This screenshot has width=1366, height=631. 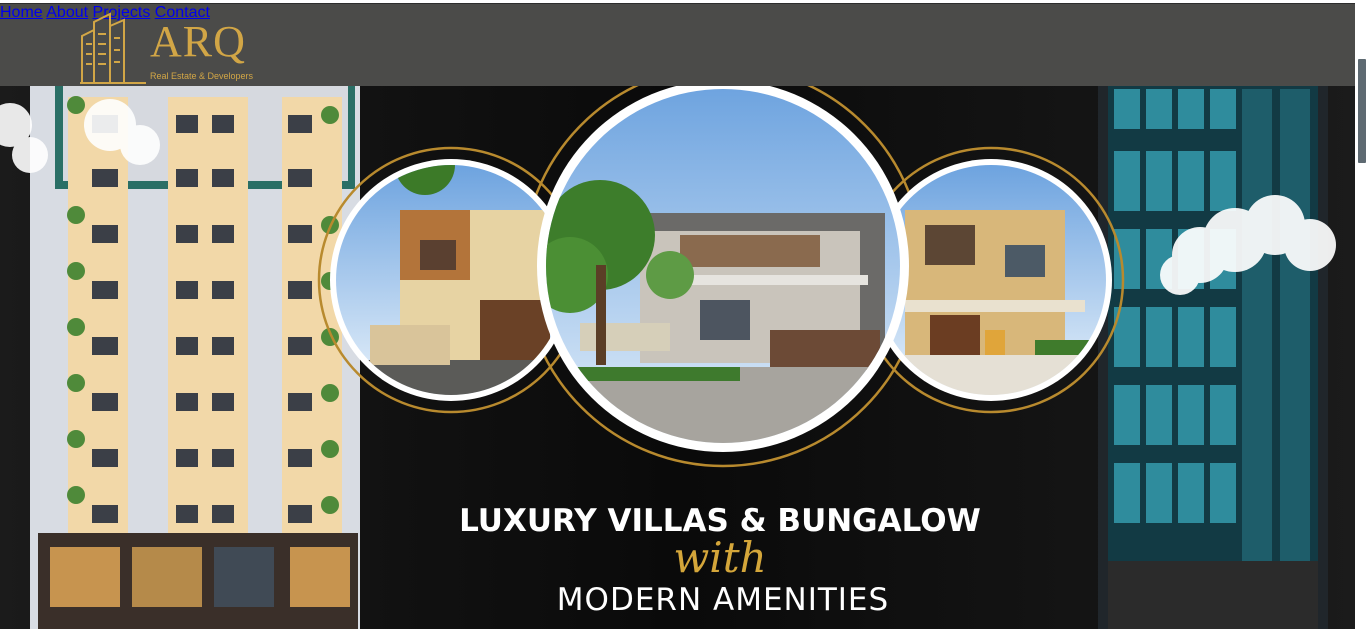 I want to click on scrollbar-thumb, so click(x=1362, y=111).